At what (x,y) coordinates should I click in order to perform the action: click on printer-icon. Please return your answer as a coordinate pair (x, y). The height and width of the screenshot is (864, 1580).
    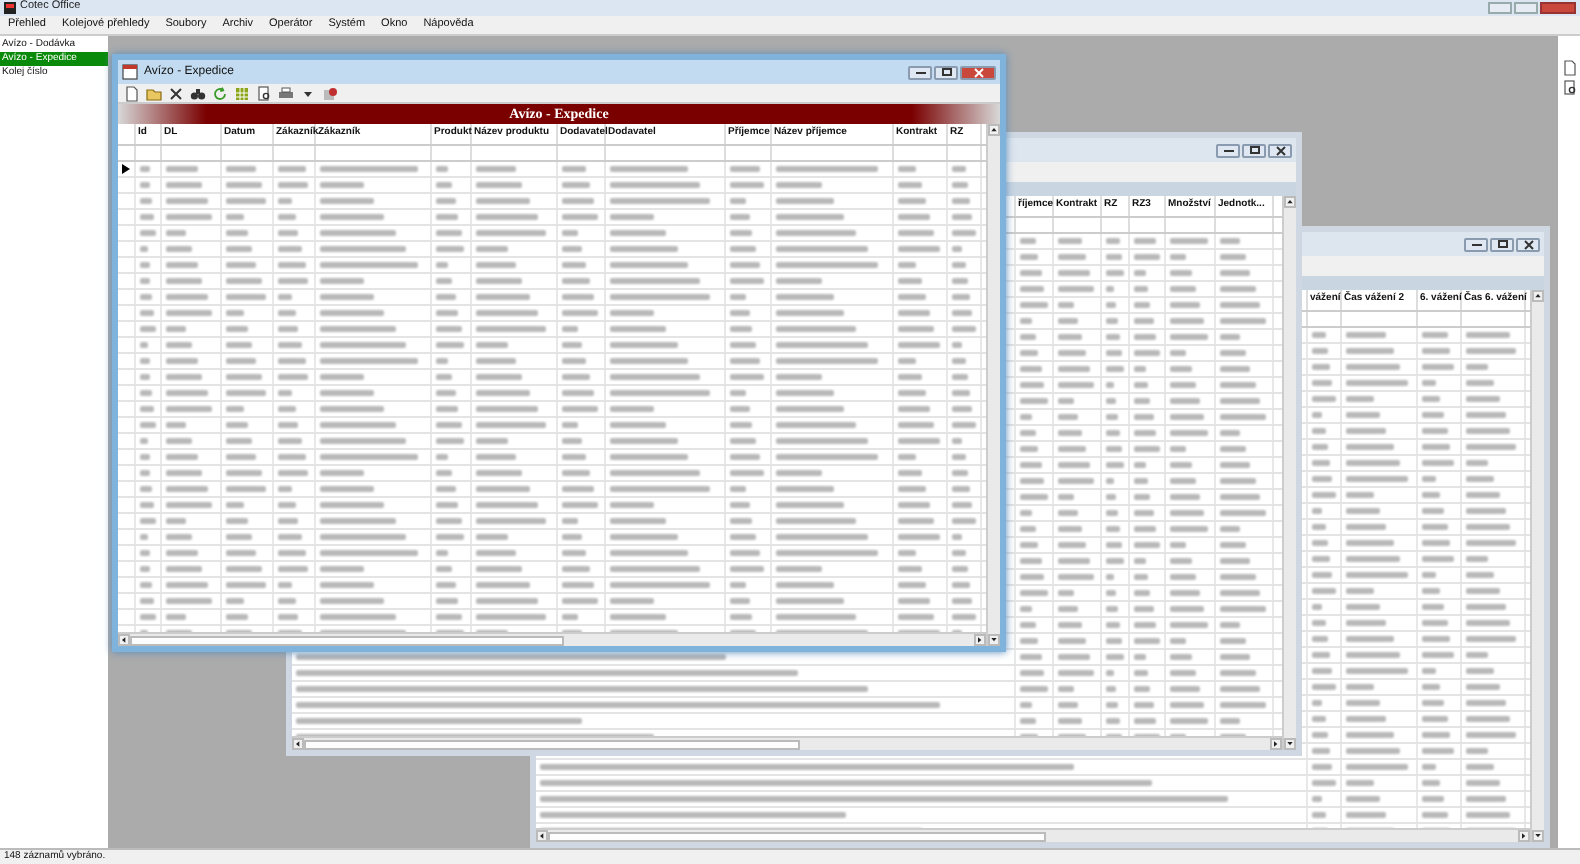
    Looking at the image, I should click on (286, 93).